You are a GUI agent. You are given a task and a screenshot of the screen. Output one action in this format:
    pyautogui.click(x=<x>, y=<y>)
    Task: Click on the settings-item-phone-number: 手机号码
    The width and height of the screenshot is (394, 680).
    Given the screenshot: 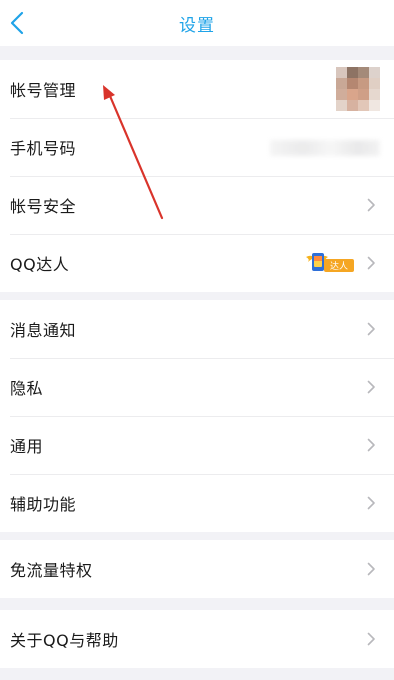 What is the action you would take?
    pyautogui.click(x=197, y=147)
    